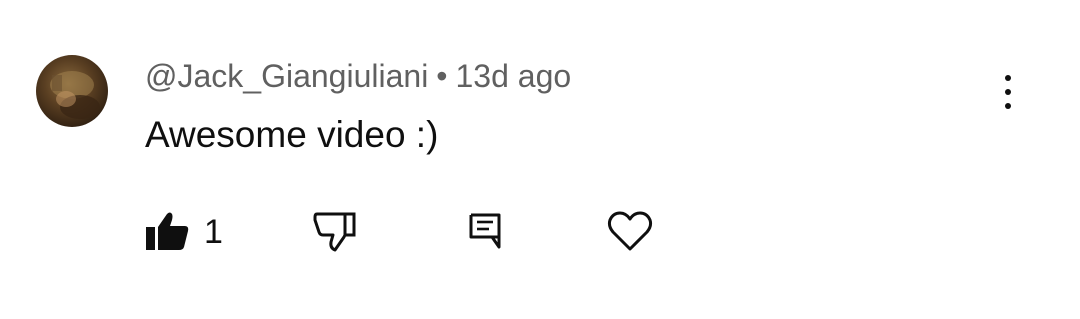 The width and height of the screenshot is (1080, 319). I want to click on avatar, so click(72, 91).